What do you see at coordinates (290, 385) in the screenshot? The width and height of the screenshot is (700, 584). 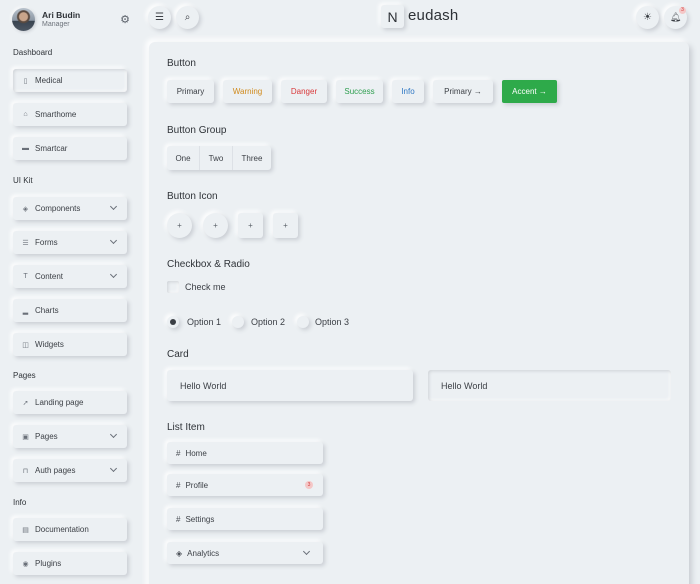 I see `card-raised: Hello World` at bounding box center [290, 385].